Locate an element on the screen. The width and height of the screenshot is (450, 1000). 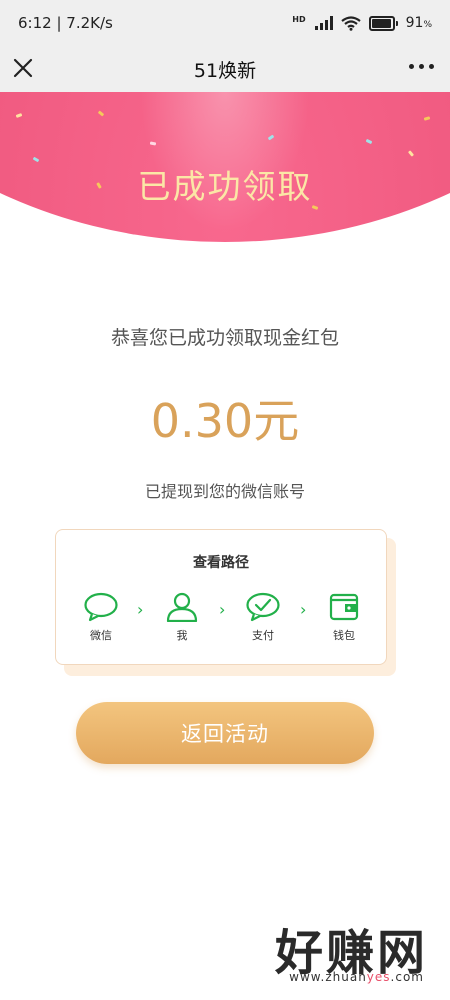
step-wechat: 微信 is located at coordinates (101, 617).